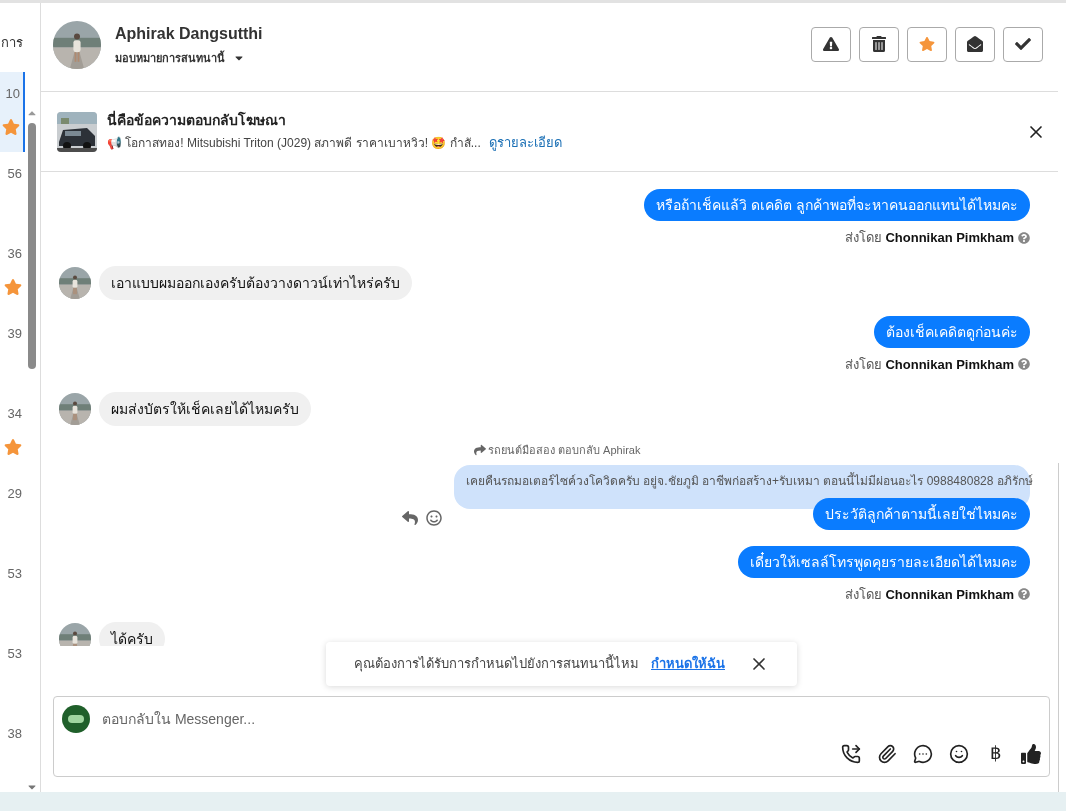  I want to click on time-label: 34, so click(14, 414).